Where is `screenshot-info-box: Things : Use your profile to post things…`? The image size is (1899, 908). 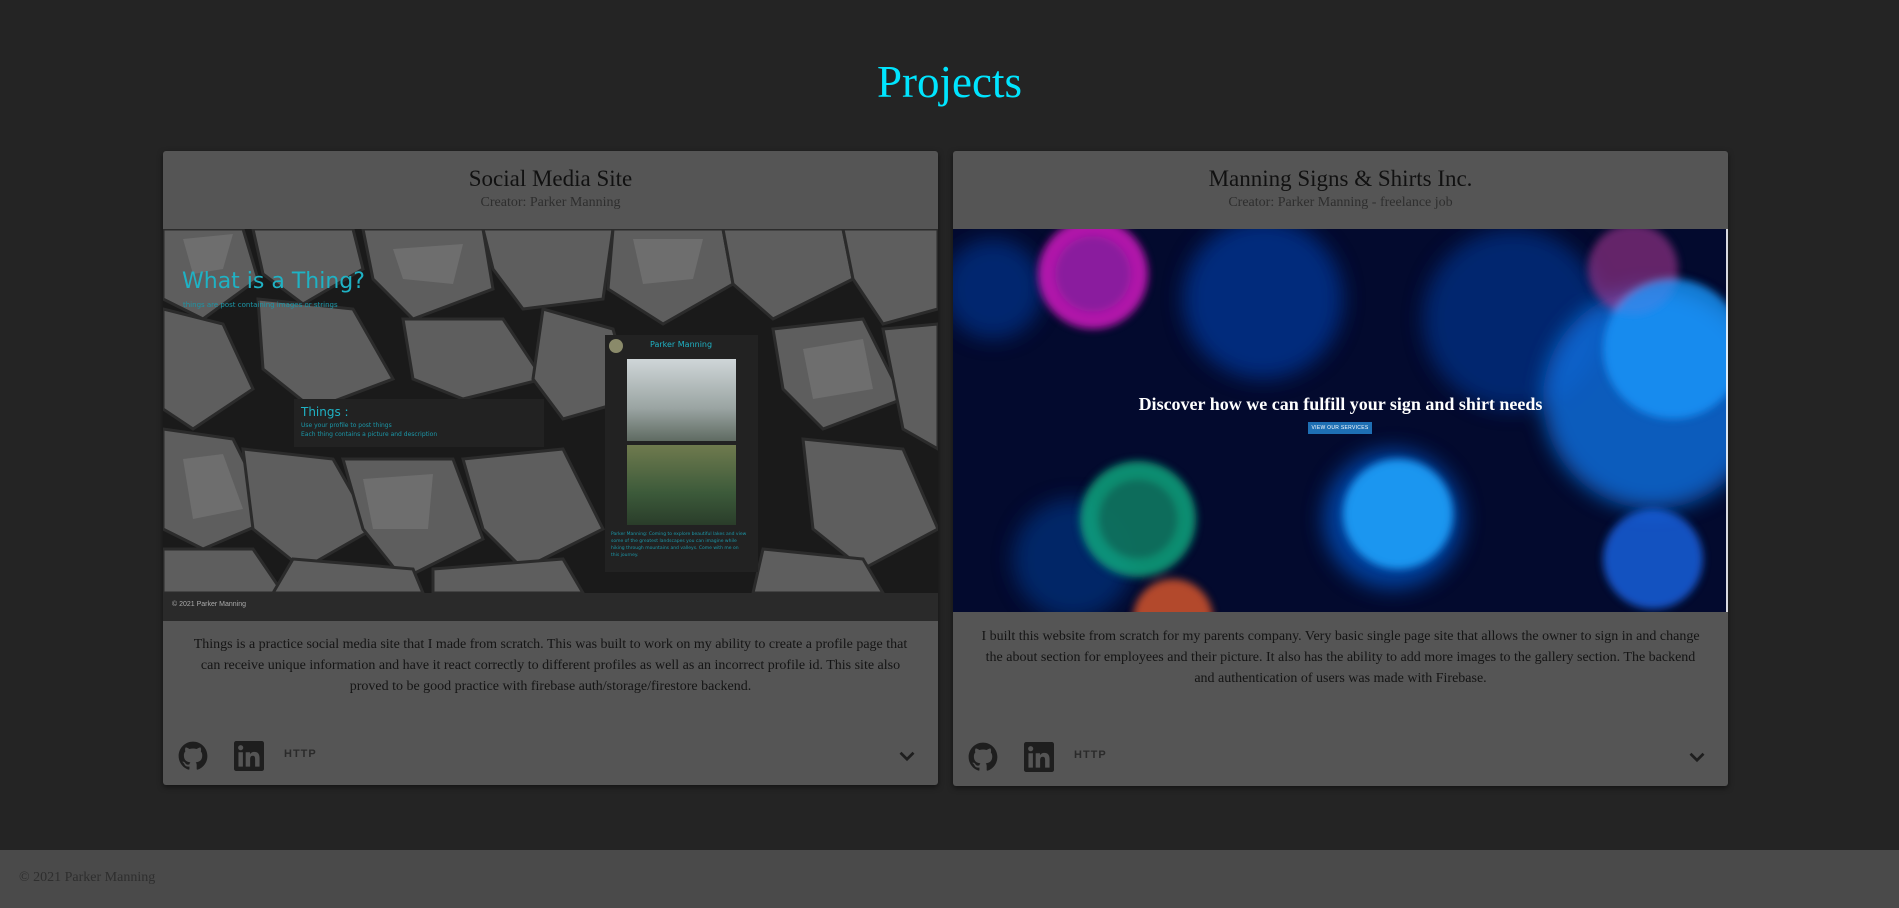 screenshot-info-box: Things : Use your profile to post things… is located at coordinates (419, 423).